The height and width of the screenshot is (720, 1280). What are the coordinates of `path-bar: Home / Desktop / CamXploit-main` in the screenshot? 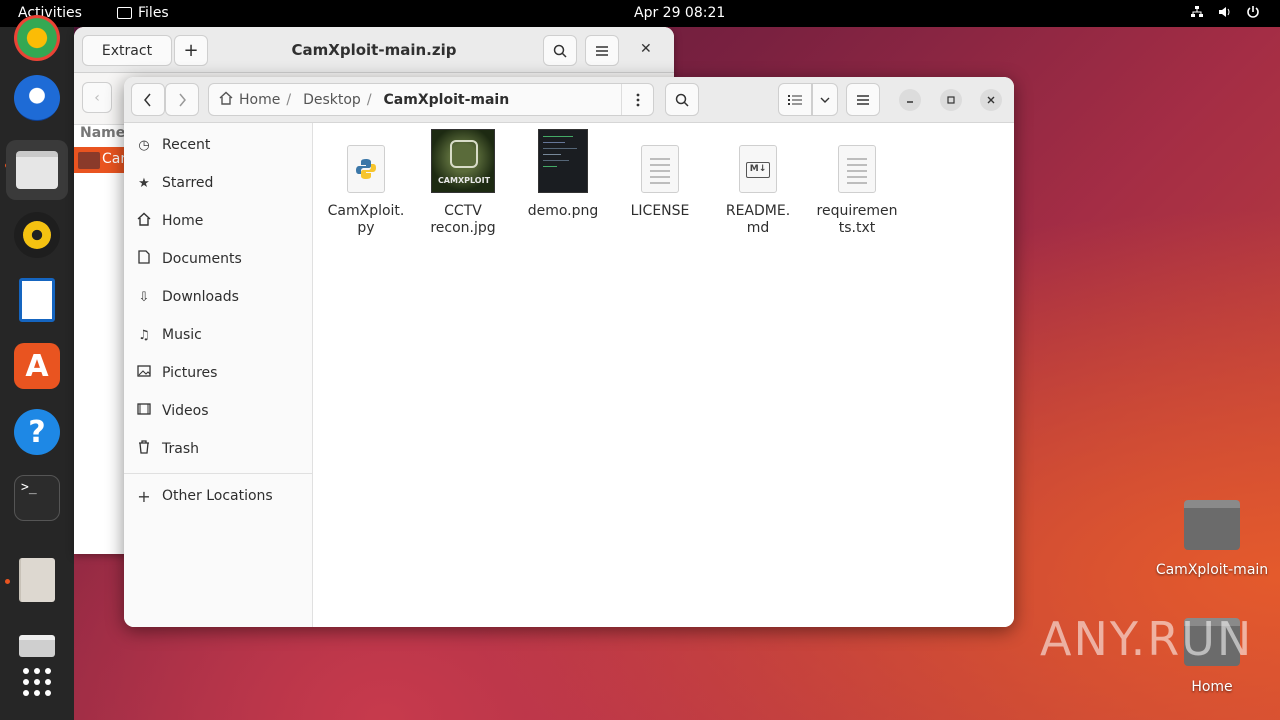 It's located at (431, 99).